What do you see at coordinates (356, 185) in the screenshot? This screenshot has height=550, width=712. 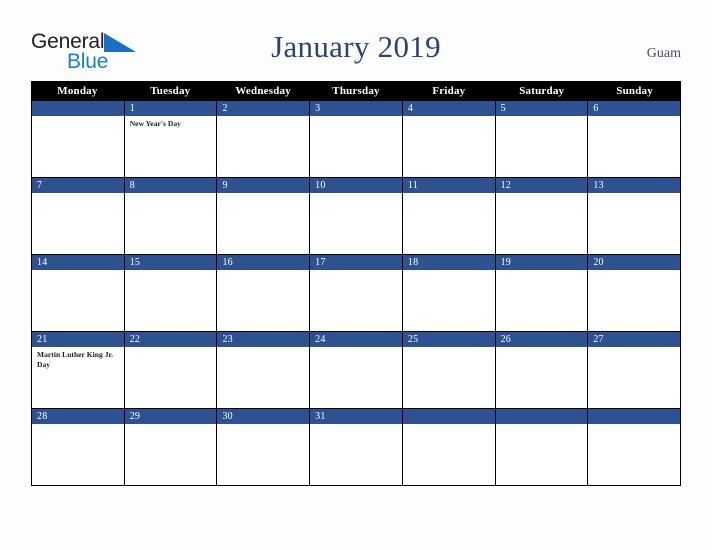 I see `day-number: 10` at bounding box center [356, 185].